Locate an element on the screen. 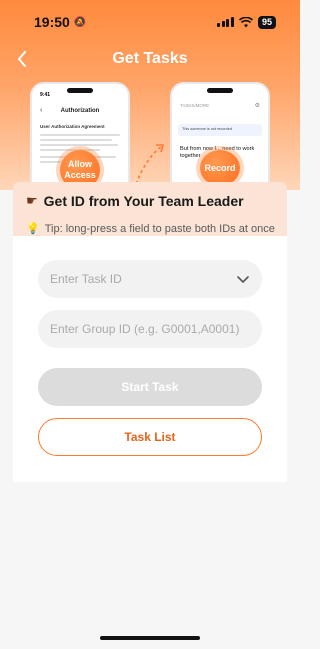 The height and width of the screenshot is (649, 320). point-right-icon: ☛ is located at coordinates (32, 200).